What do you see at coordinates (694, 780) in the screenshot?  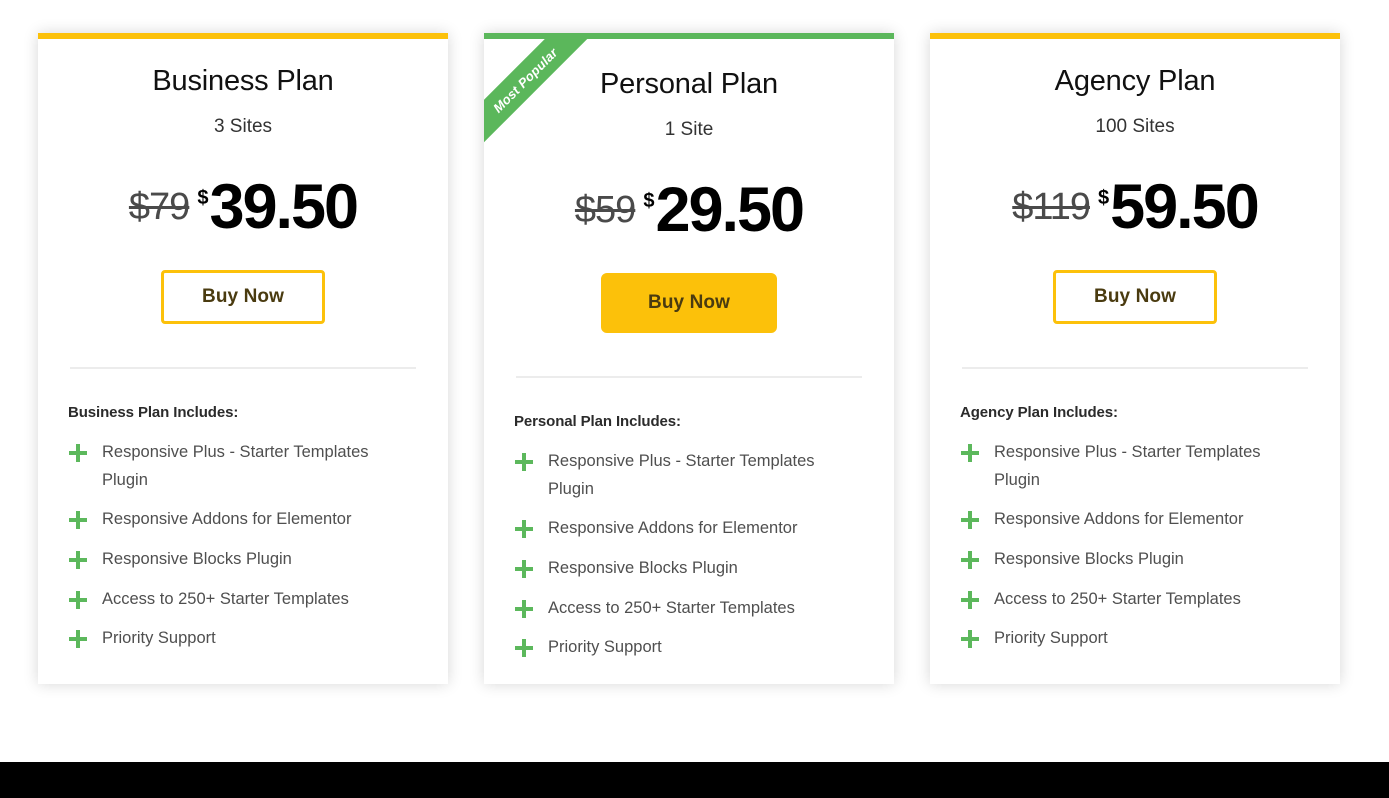 I see `bottom-black-bar` at bounding box center [694, 780].